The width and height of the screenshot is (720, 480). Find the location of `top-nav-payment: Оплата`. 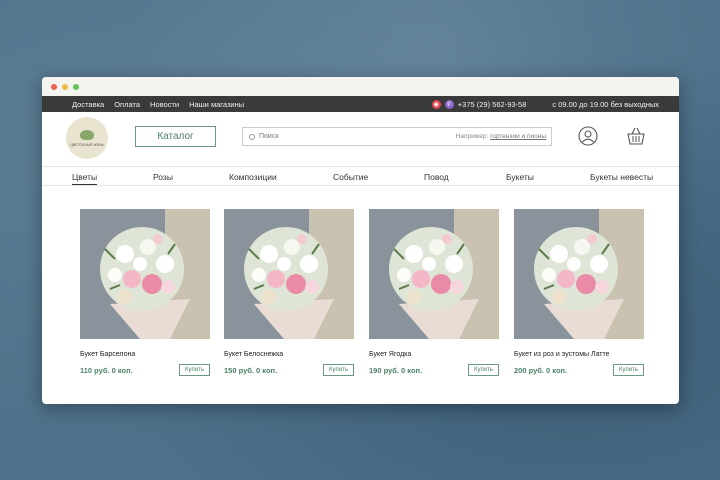

top-nav-payment: Оплата is located at coordinates (127, 104).